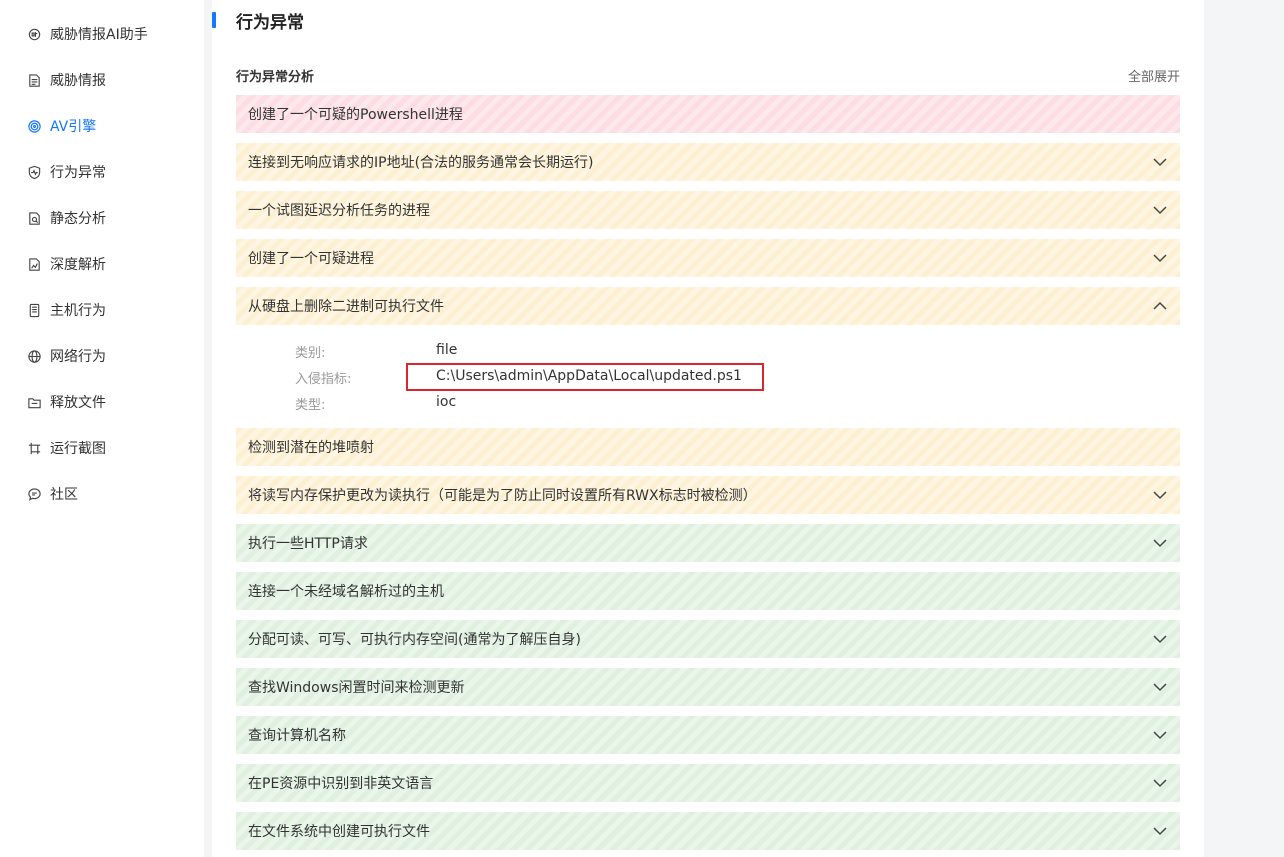 This screenshot has height=857, width=1284. Describe the element at coordinates (99, 35) in the screenshot. I see `sidebar-item-label: 威胁情报AI助手` at that location.